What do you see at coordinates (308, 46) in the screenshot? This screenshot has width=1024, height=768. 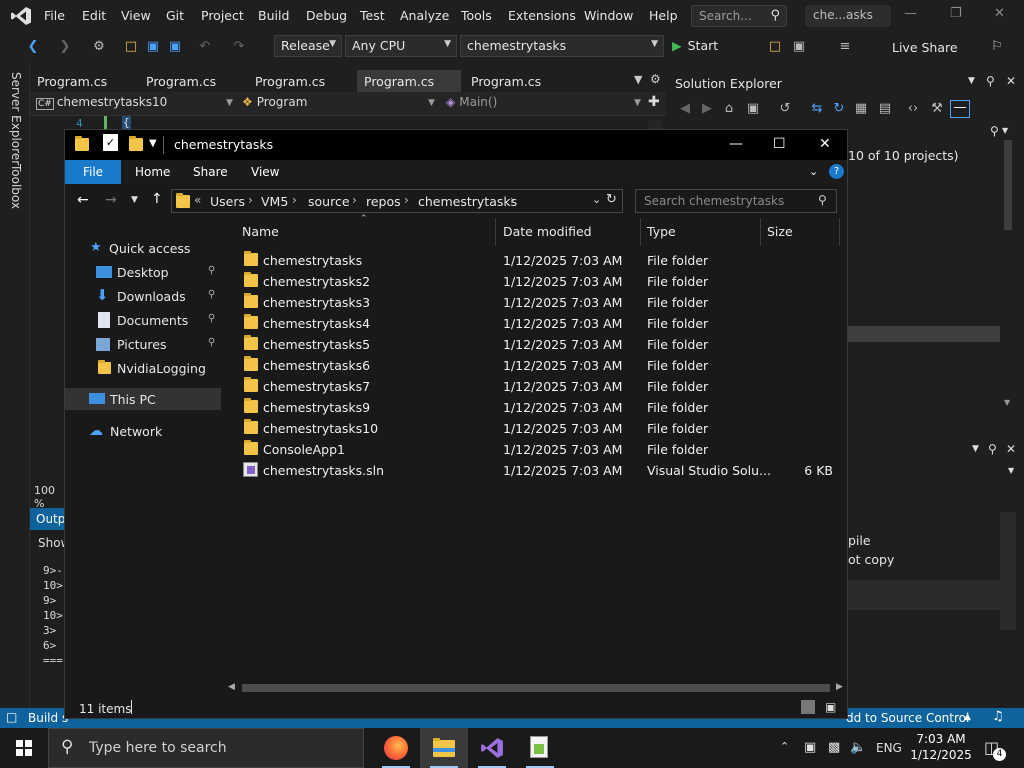 I see `configuration-dropdown: Release ▼` at bounding box center [308, 46].